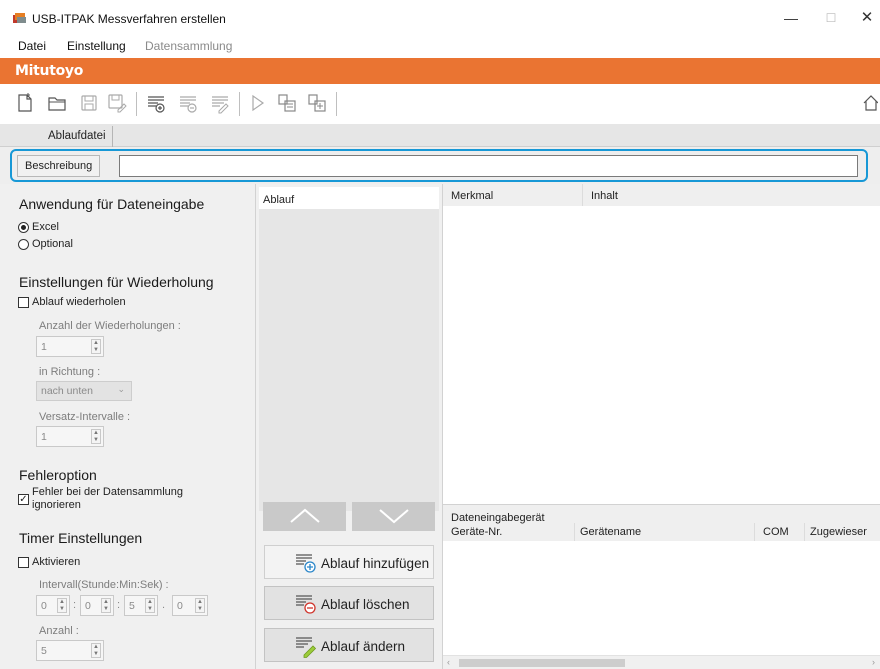 Image resolution: width=880 pixels, height=669 pixels. Describe the element at coordinates (190, 605) in the screenshot. I see `interval-tenths-spinner: 0 ▲ ▼` at that location.